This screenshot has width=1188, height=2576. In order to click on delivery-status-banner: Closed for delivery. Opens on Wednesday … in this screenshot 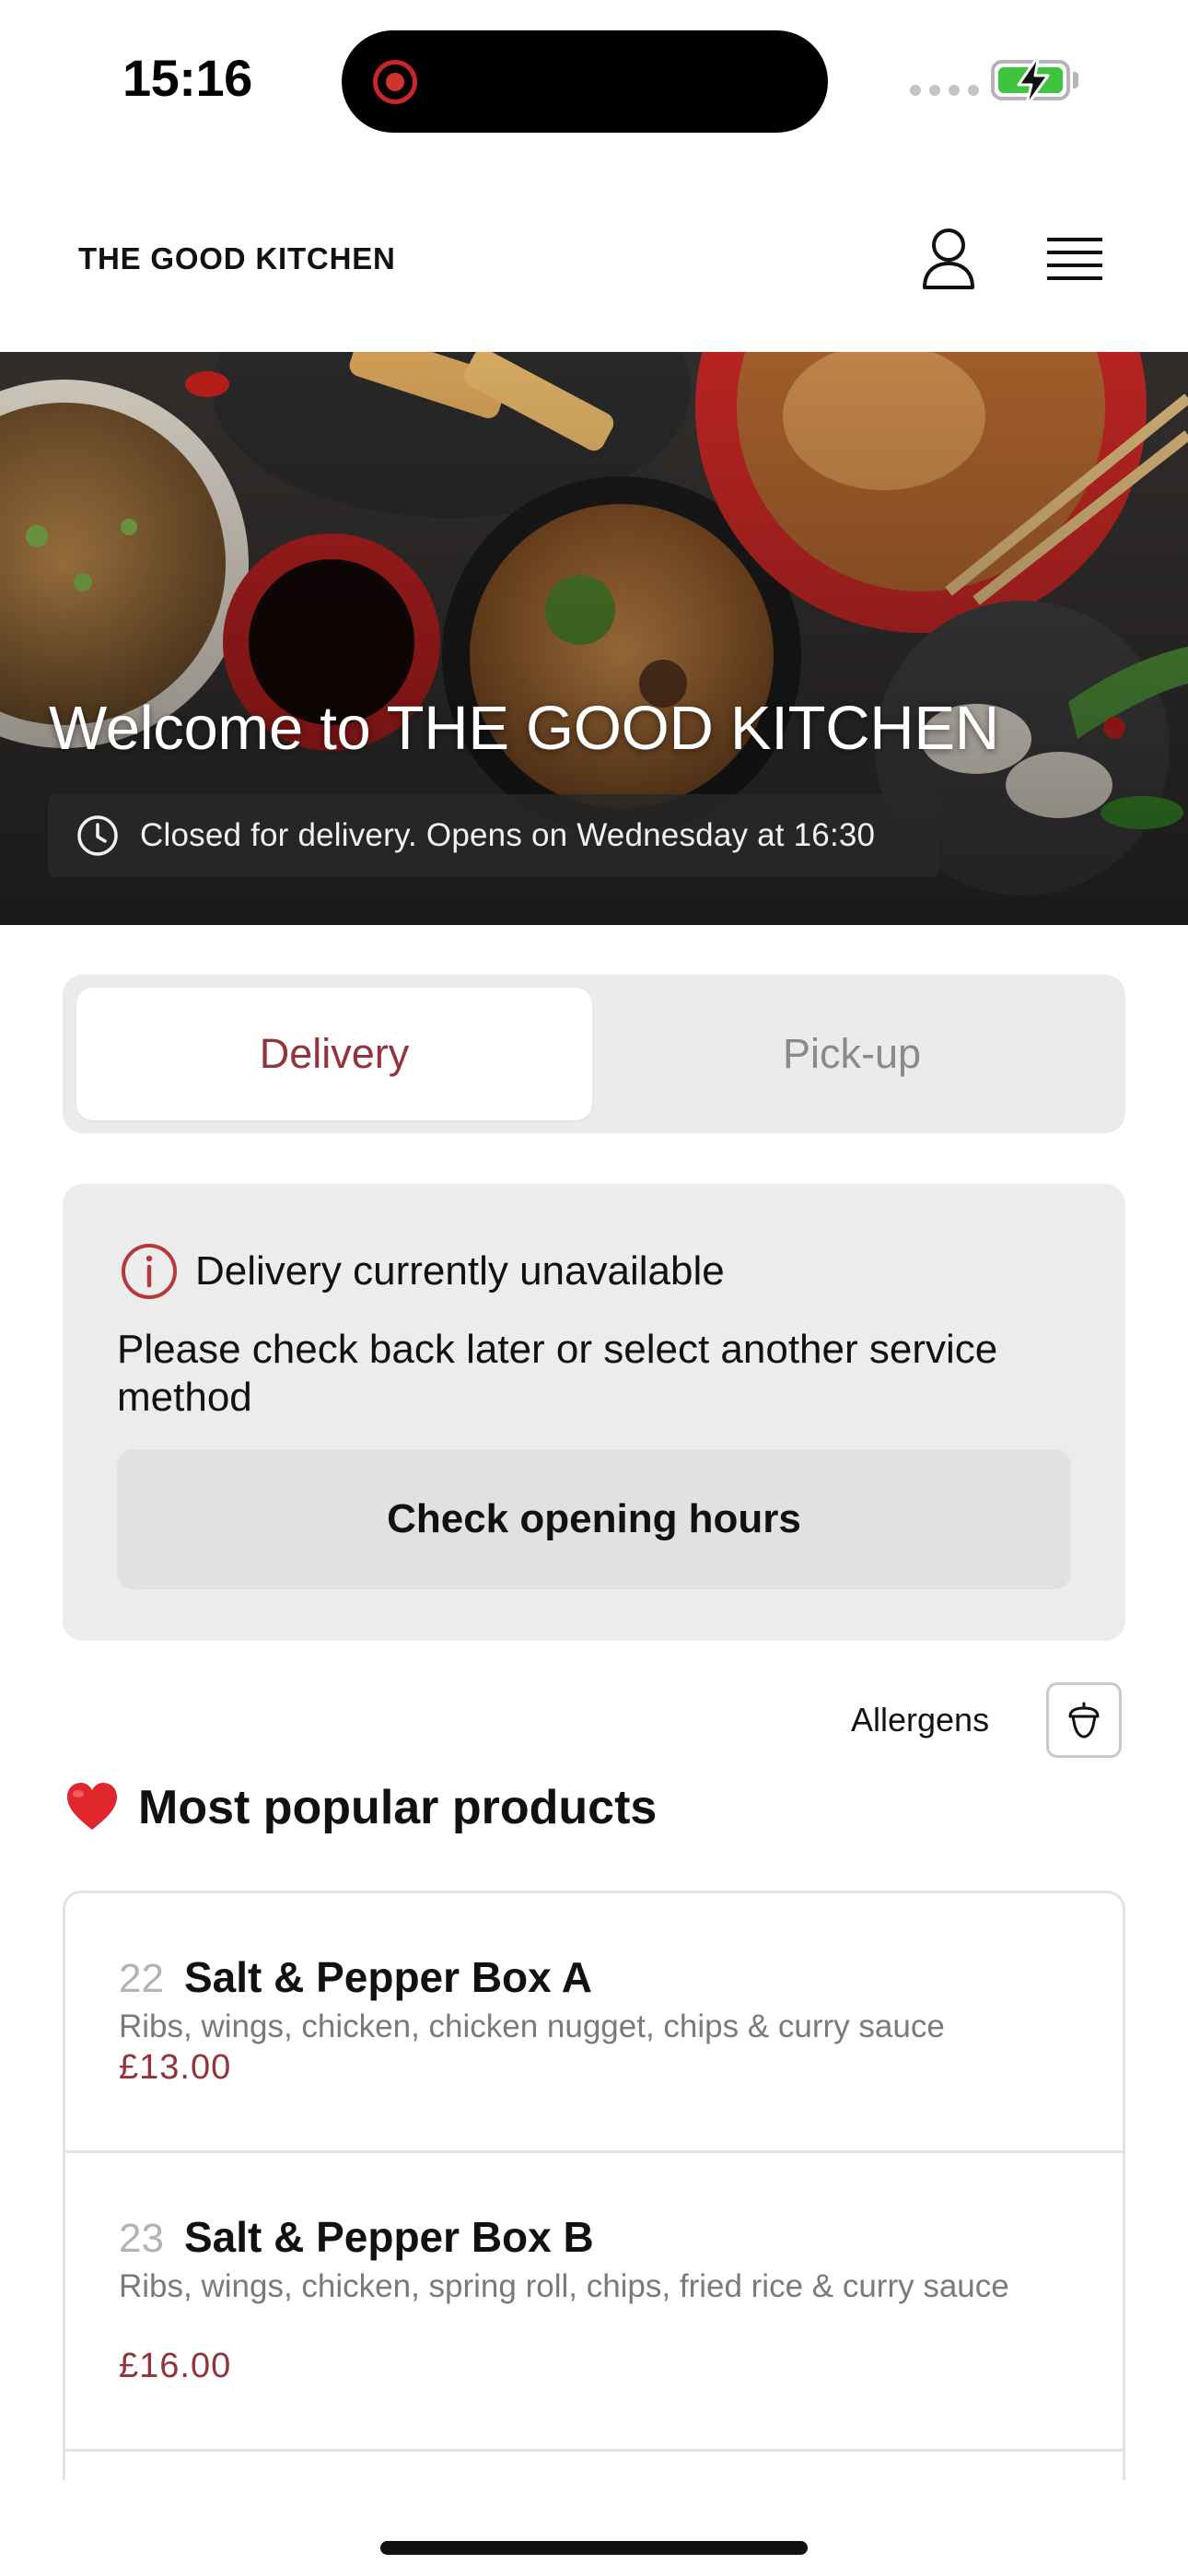, I will do `click(493, 835)`.